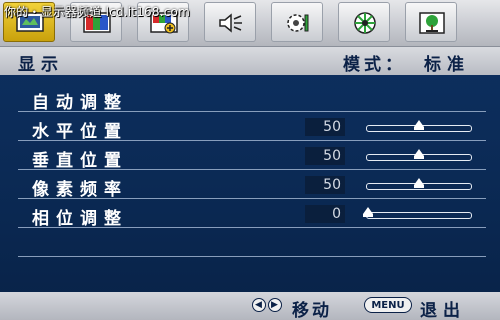  I want to click on tab-system, so click(297, 22).